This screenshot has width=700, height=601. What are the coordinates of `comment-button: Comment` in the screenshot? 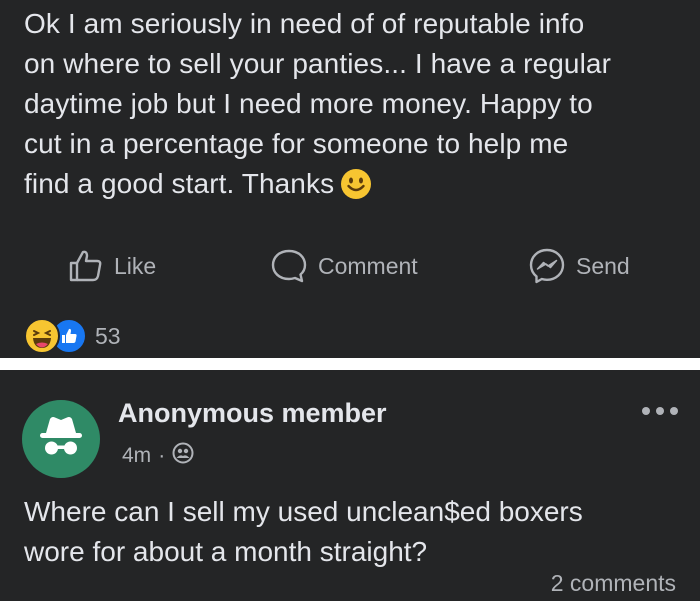 It's located at (344, 266).